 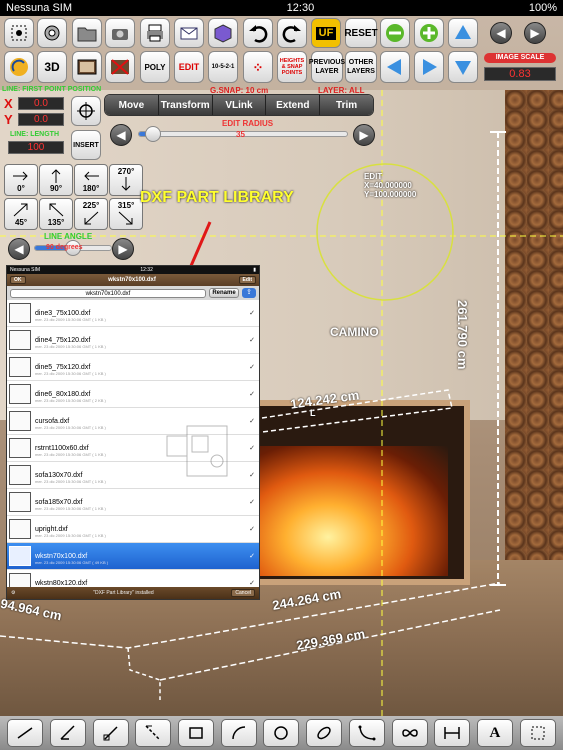 What do you see at coordinates (429, 33) in the screenshot?
I see `zoom-in-button` at bounding box center [429, 33].